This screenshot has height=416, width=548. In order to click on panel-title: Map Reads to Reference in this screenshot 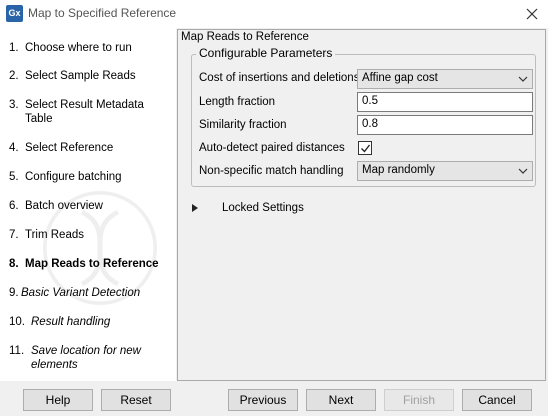, I will do `click(245, 37)`.